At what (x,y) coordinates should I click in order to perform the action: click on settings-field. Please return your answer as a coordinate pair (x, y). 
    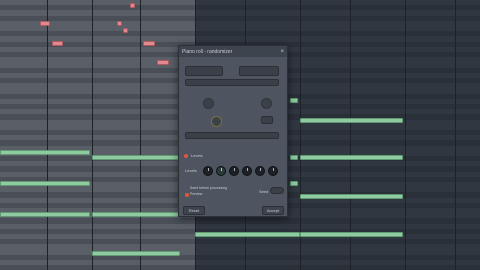
    Looking at the image, I should click on (204, 71).